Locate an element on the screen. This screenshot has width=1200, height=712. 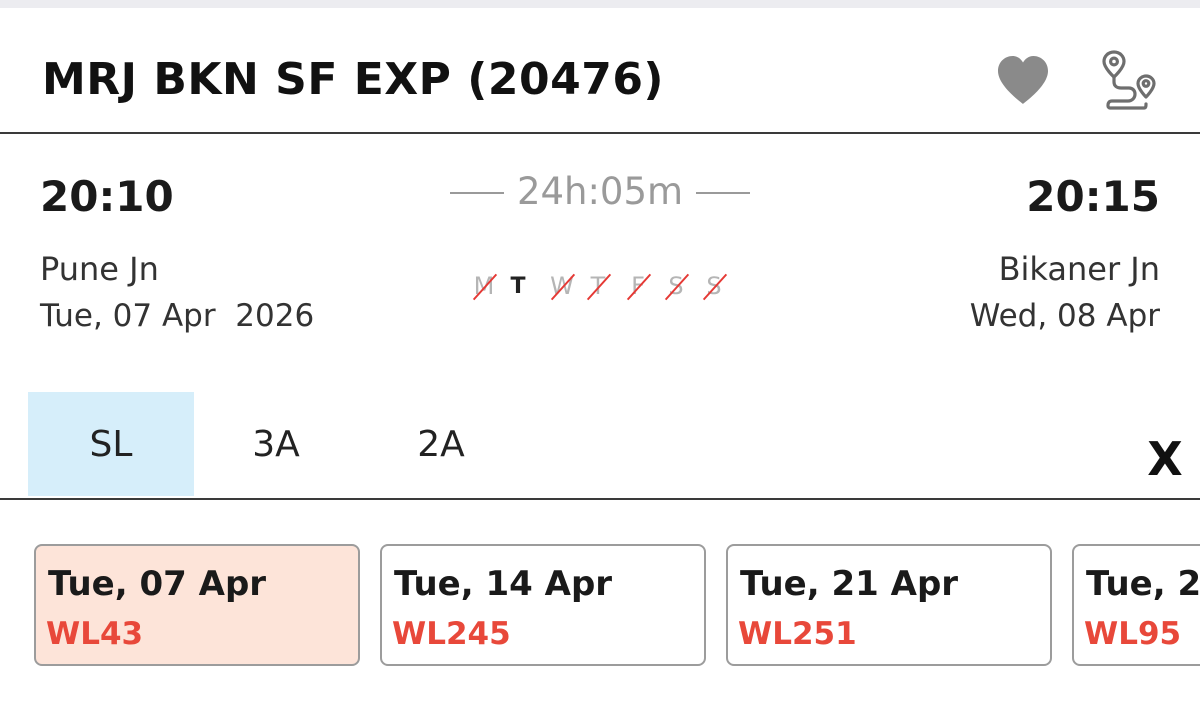
arrival-date: Wed, 08 Apr is located at coordinates (1064, 316).